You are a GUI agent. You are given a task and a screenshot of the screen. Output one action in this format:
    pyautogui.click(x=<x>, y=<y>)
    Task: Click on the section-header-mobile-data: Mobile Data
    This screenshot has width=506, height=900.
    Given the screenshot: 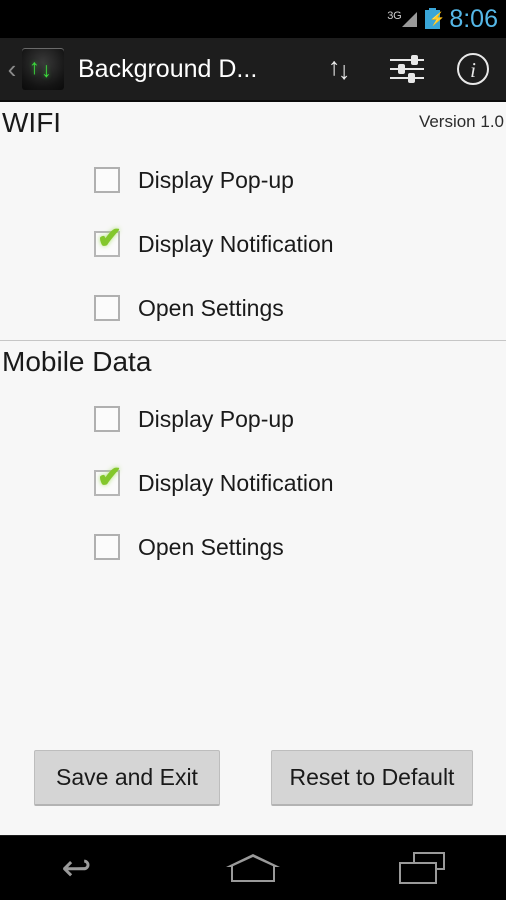 What is the action you would take?
    pyautogui.click(x=253, y=364)
    